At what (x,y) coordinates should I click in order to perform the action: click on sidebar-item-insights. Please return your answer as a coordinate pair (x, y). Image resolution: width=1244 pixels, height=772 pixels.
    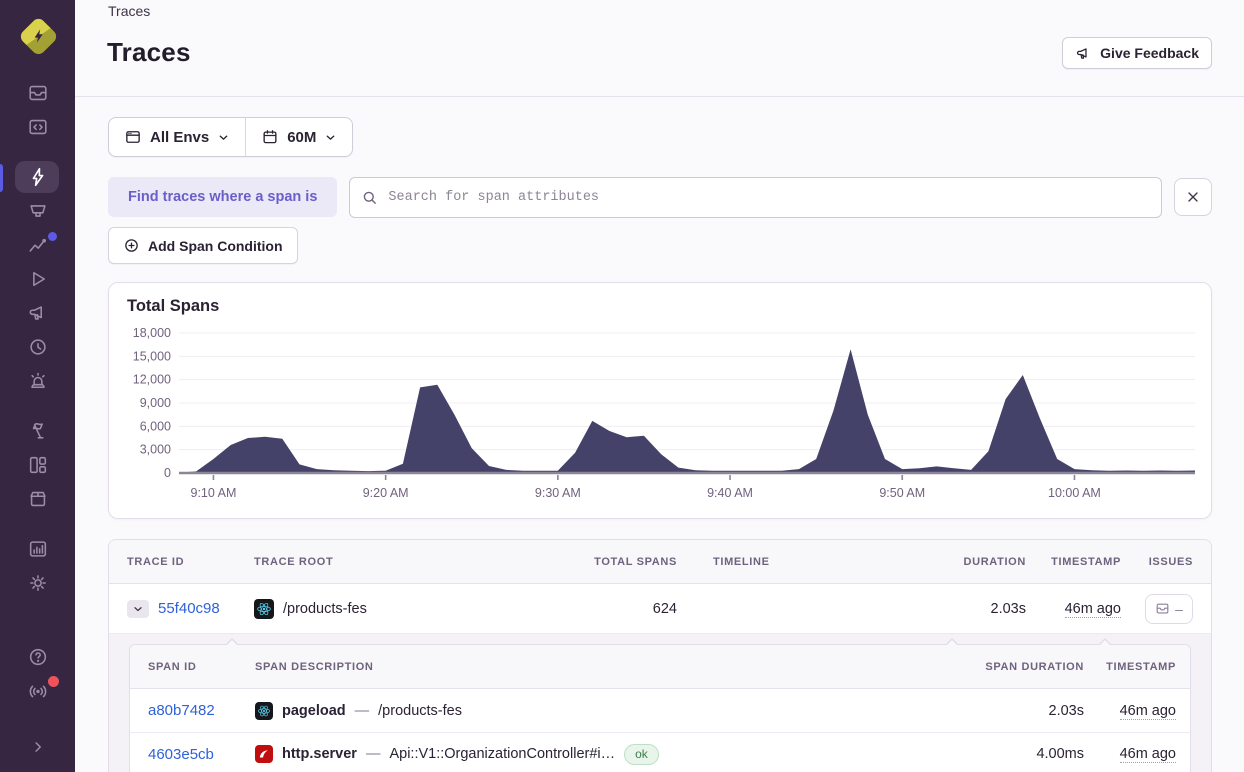
    Looking at the image, I should click on (37, 211).